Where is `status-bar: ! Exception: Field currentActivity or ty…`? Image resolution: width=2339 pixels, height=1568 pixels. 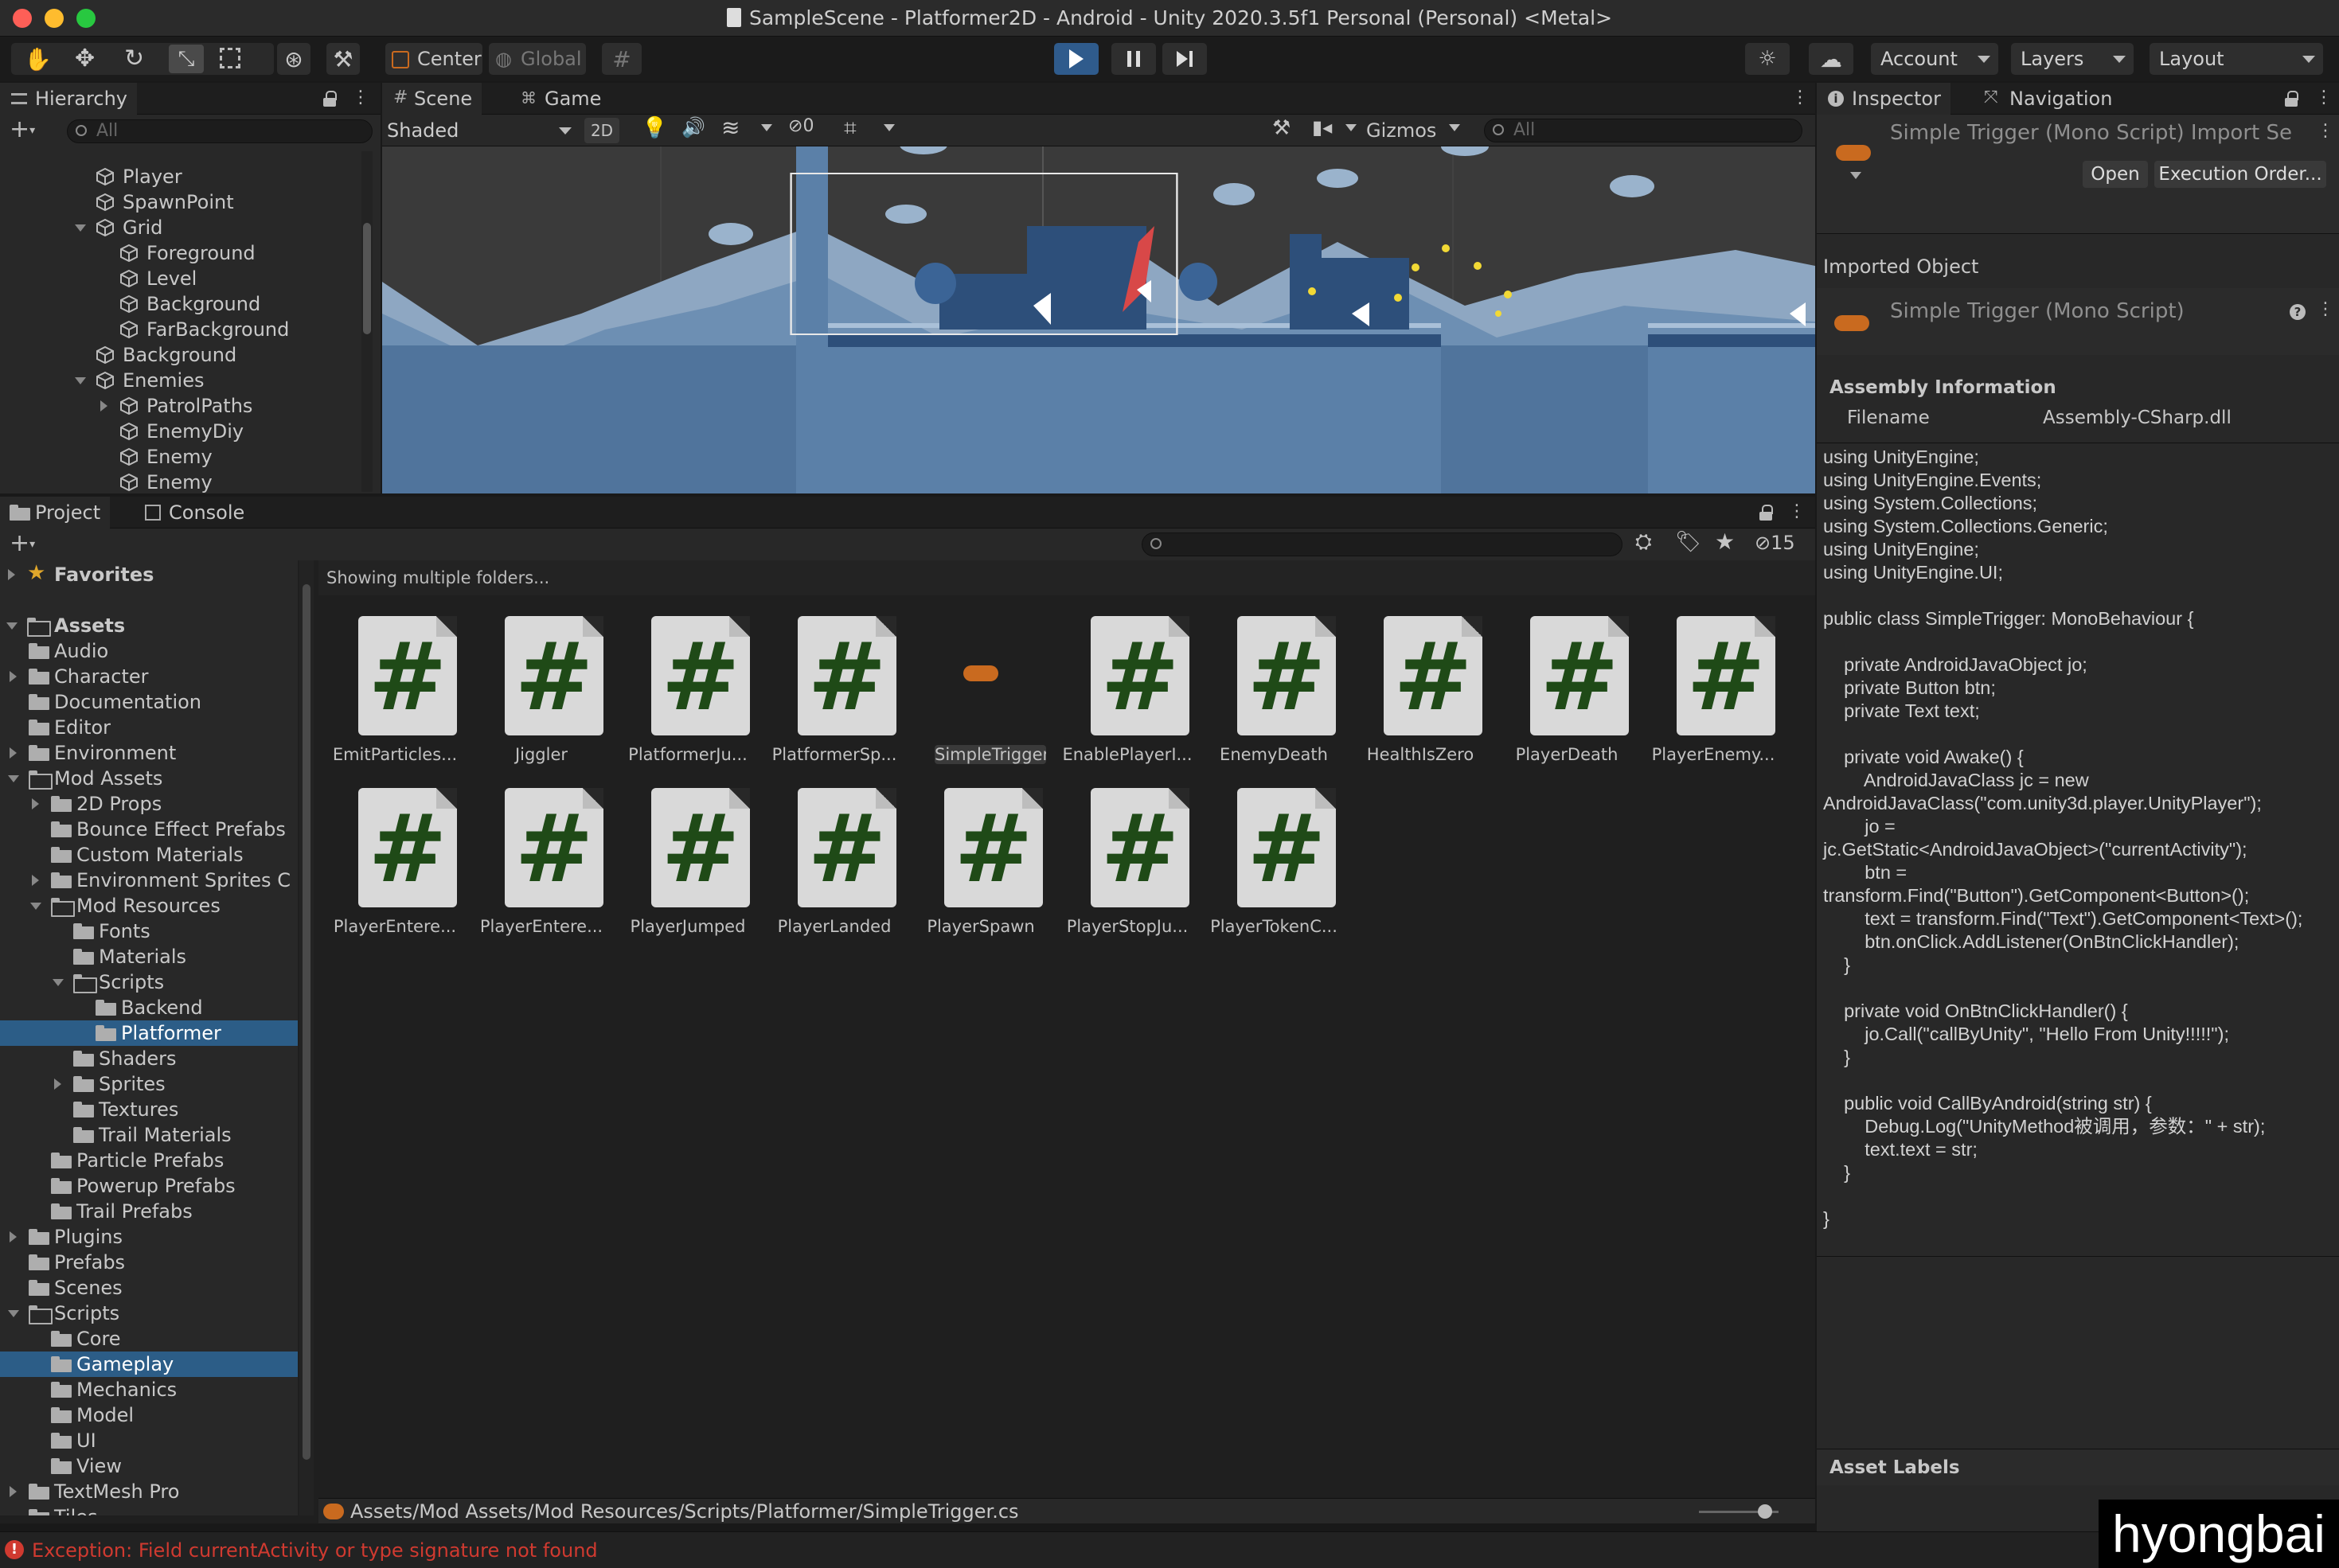
status-bar: ! Exception: Field currentActivity or ty… is located at coordinates (1170, 1550).